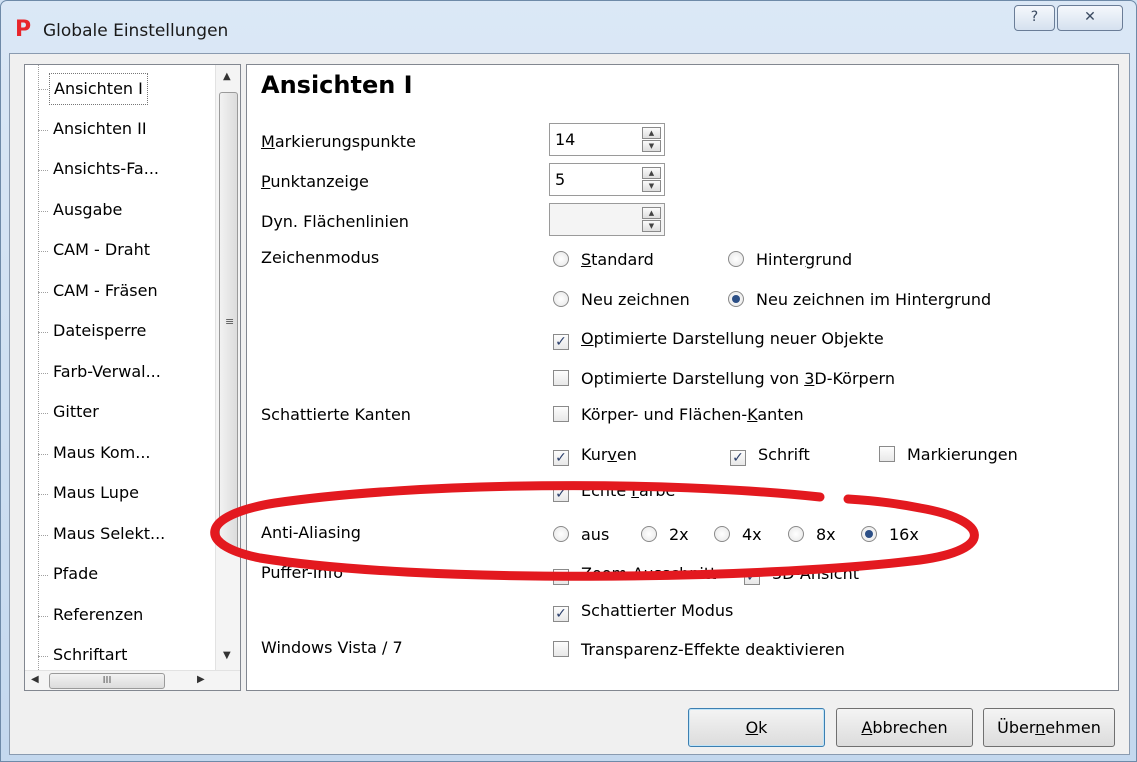 The height and width of the screenshot is (762, 1137). Describe the element at coordinates (568, 27) in the screenshot. I see `title-bar: P Globale Einstellungen ? ✕` at that location.